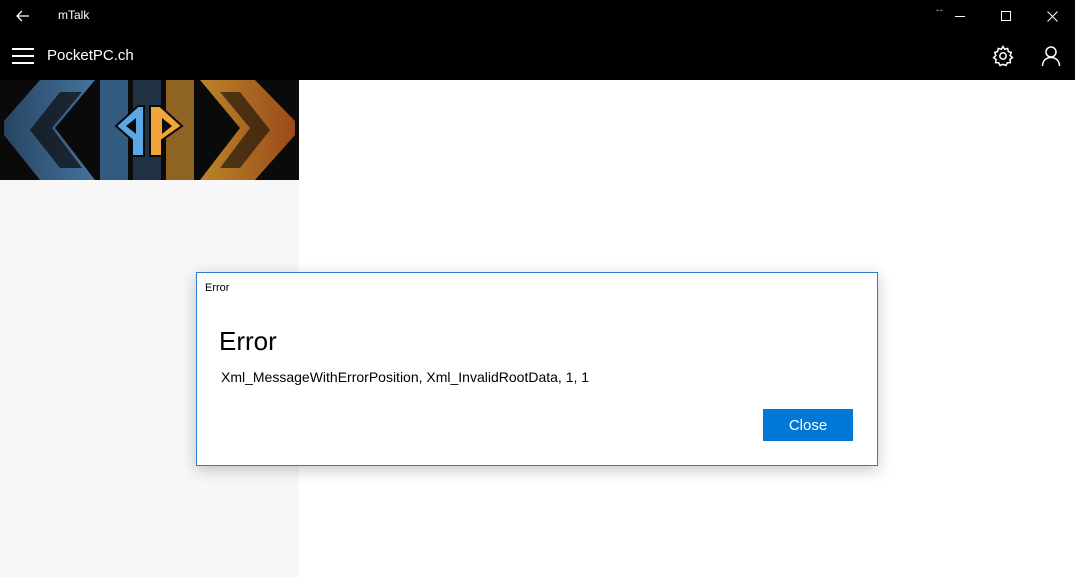 The image size is (1075, 577). I want to click on hamburger-menu-icon, so click(23, 56).